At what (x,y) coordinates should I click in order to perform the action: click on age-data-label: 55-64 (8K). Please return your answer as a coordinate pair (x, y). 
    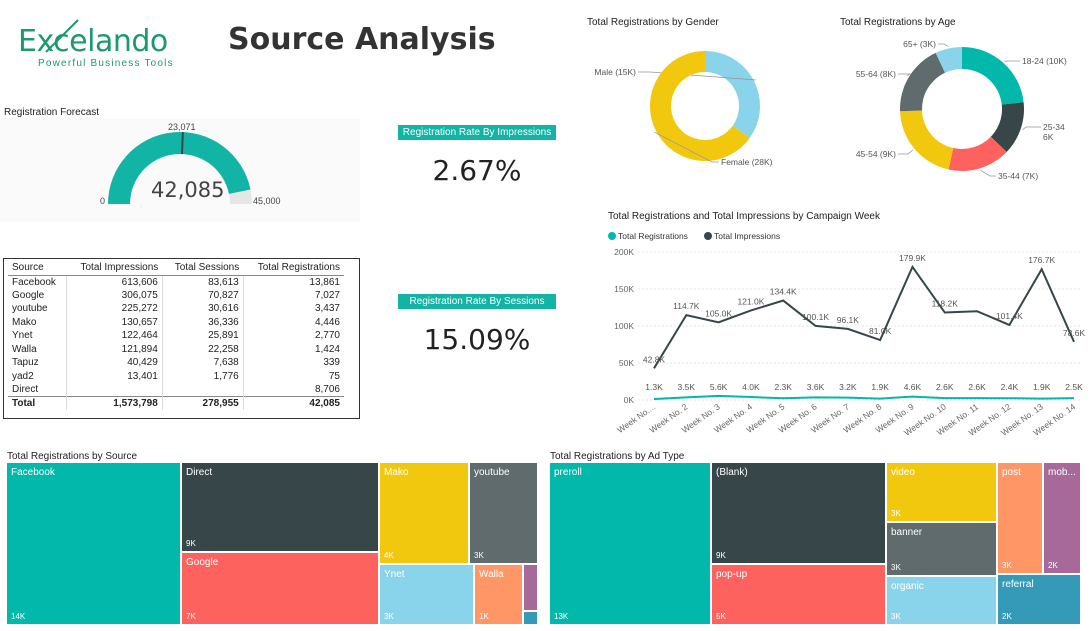
    Looking at the image, I should click on (876, 74).